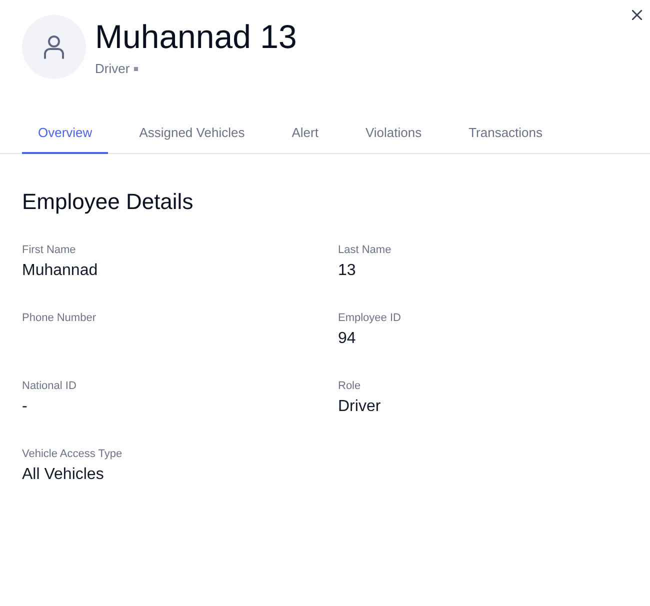 This screenshot has height=606, width=650. Describe the element at coordinates (59, 318) in the screenshot. I see `field-label: Phone Number` at that location.